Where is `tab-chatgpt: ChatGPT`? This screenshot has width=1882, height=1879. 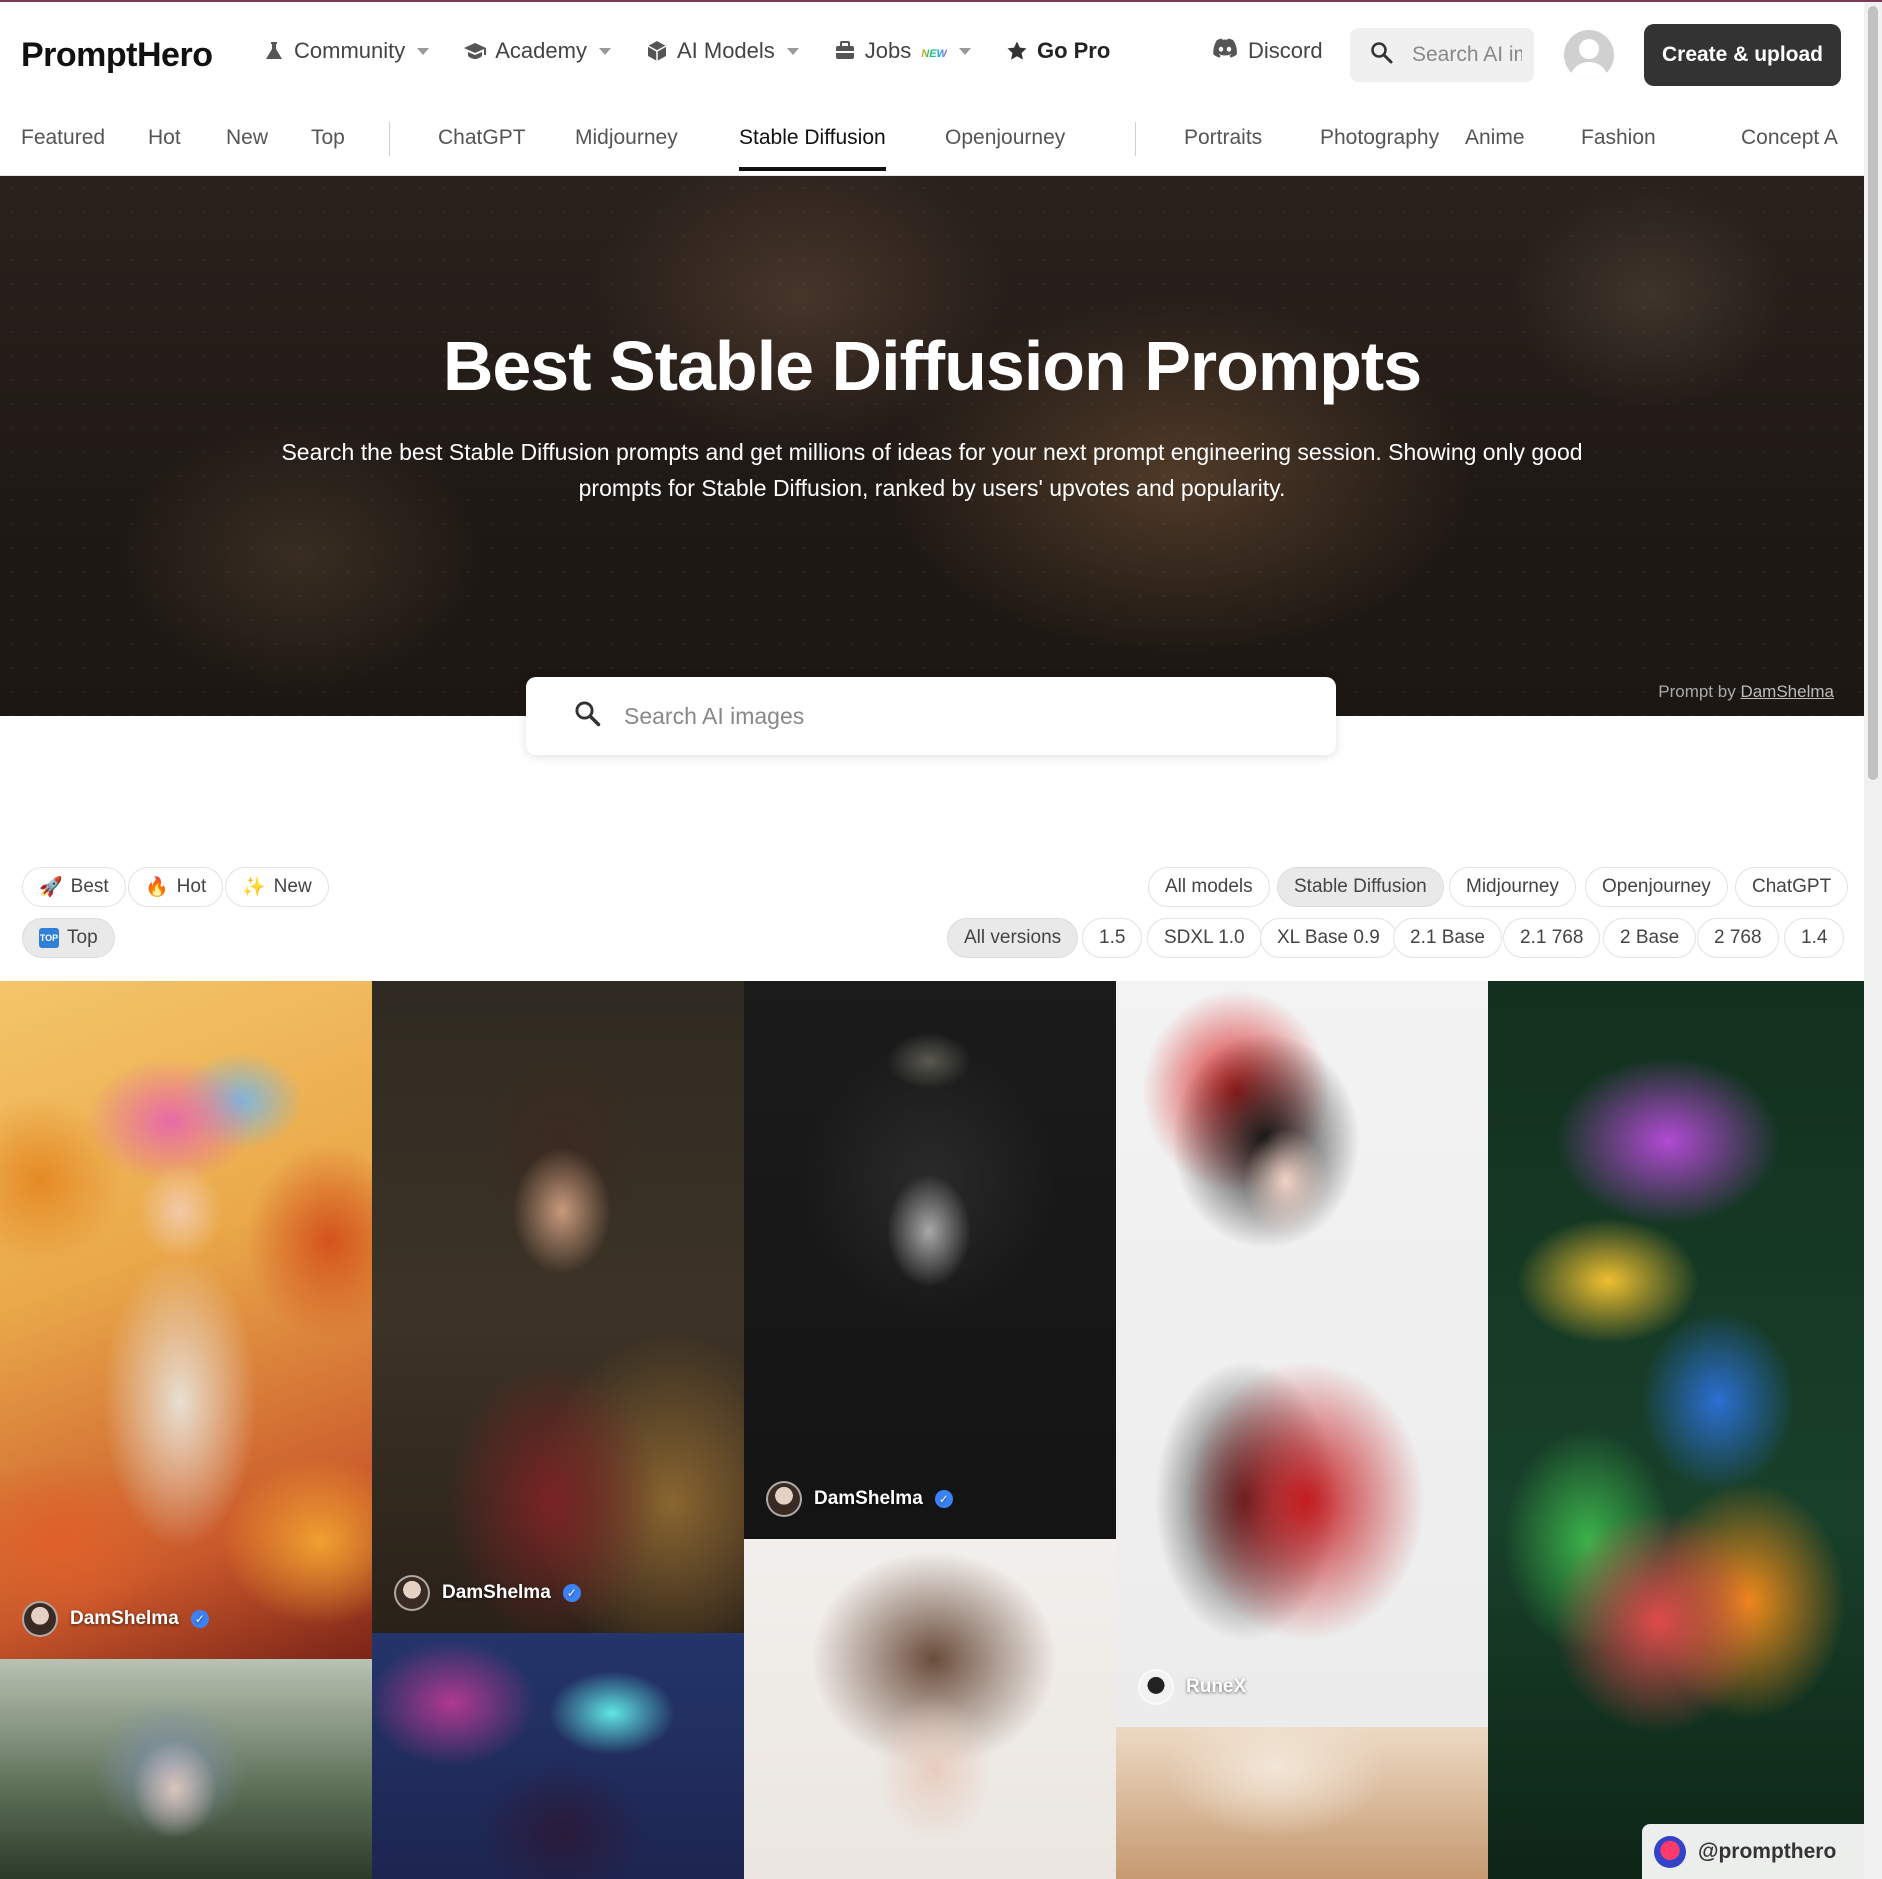 tab-chatgpt: ChatGPT is located at coordinates (482, 138).